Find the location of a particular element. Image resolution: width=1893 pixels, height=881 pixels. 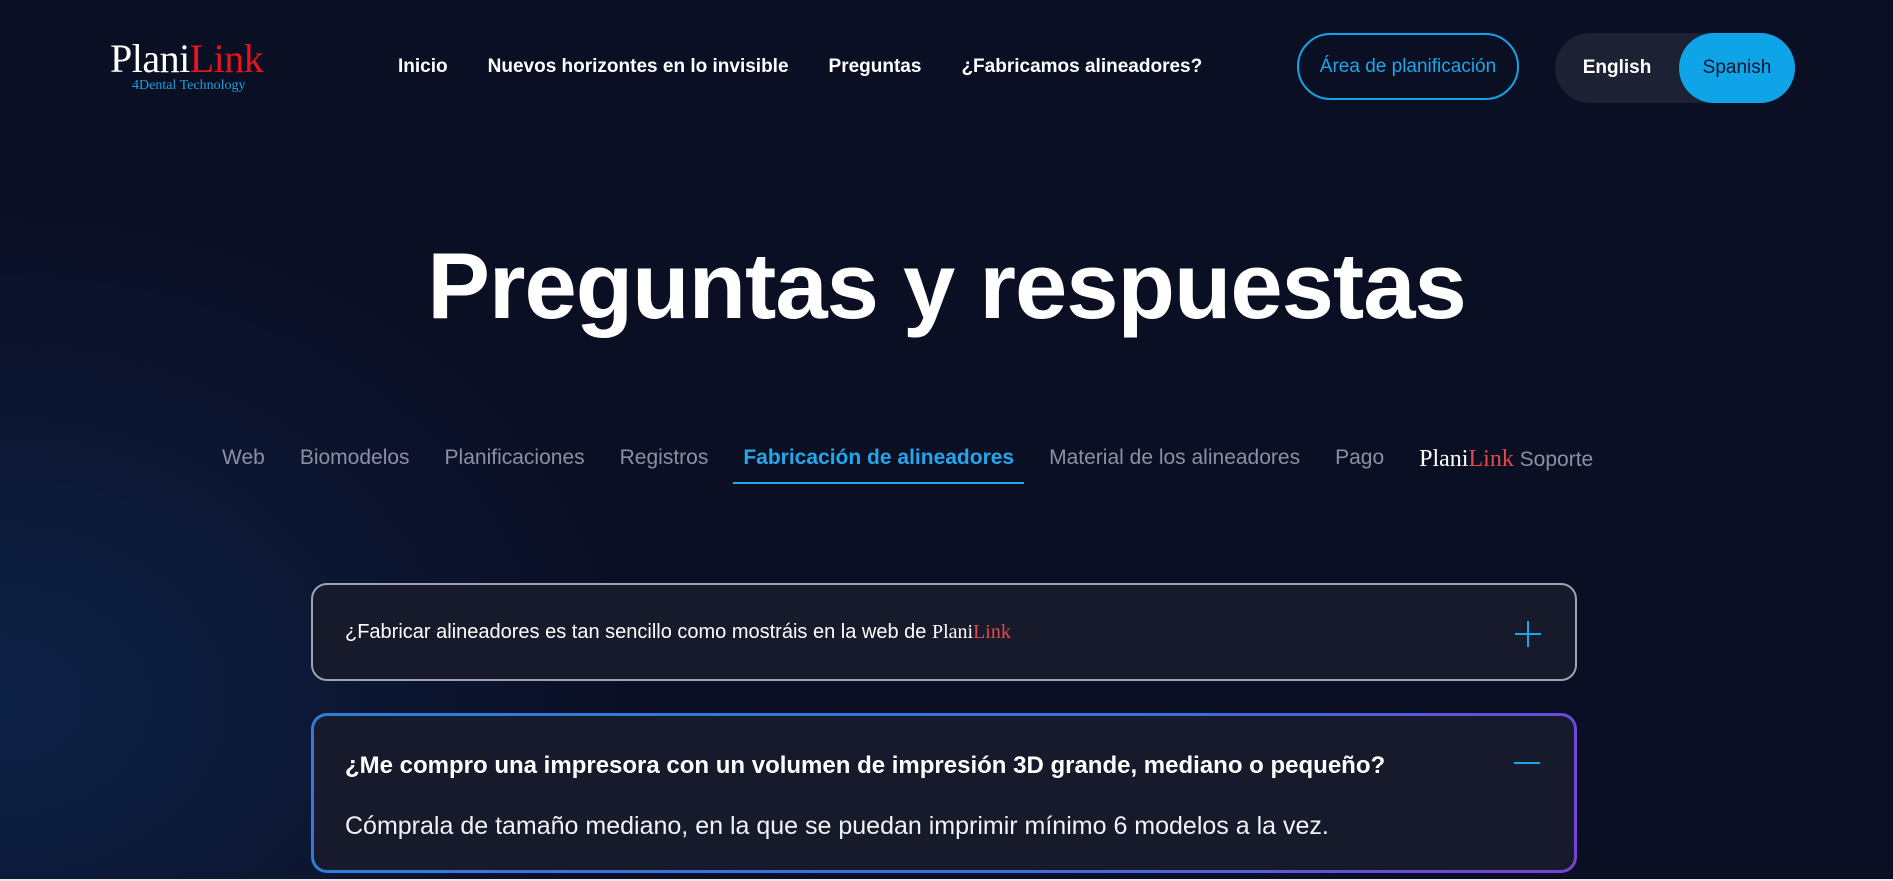

faq-brand-link: Link is located at coordinates (992, 632).